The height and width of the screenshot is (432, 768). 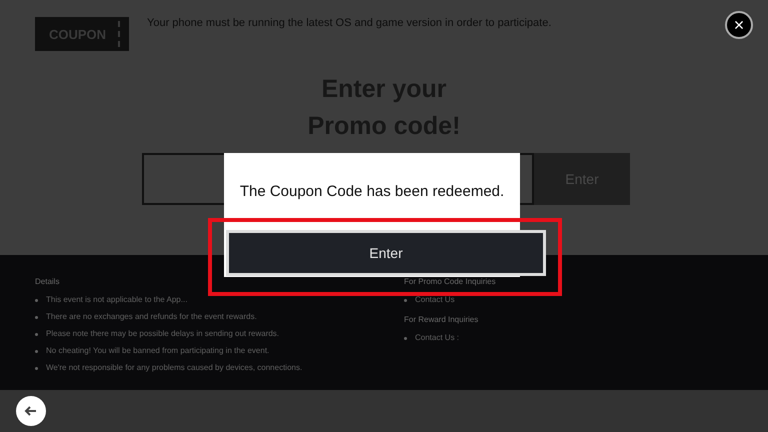 I want to click on details-title: Details, so click(x=47, y=282).